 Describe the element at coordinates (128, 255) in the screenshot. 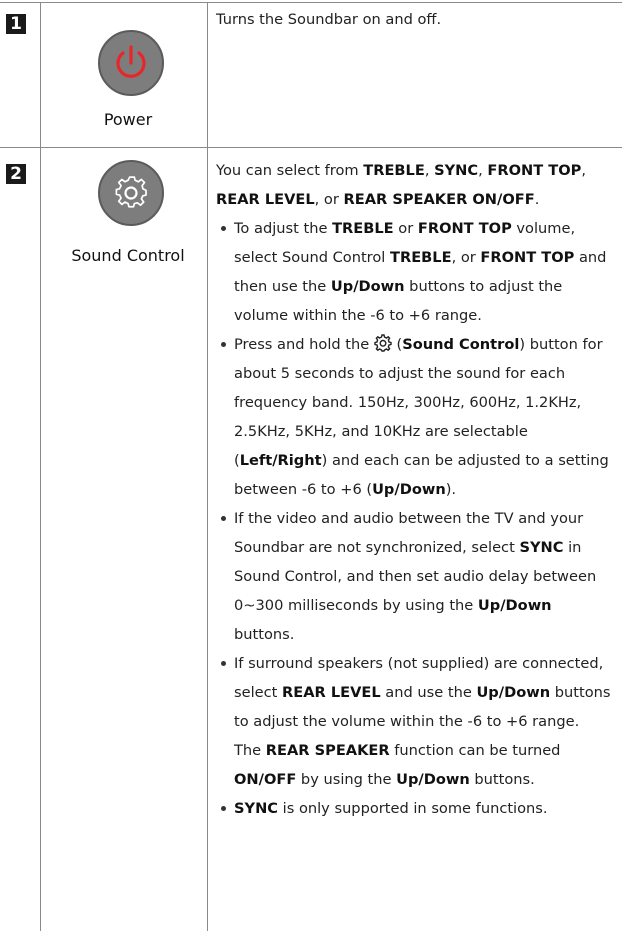

I see `sound-control-label: Sound Control` at that location.